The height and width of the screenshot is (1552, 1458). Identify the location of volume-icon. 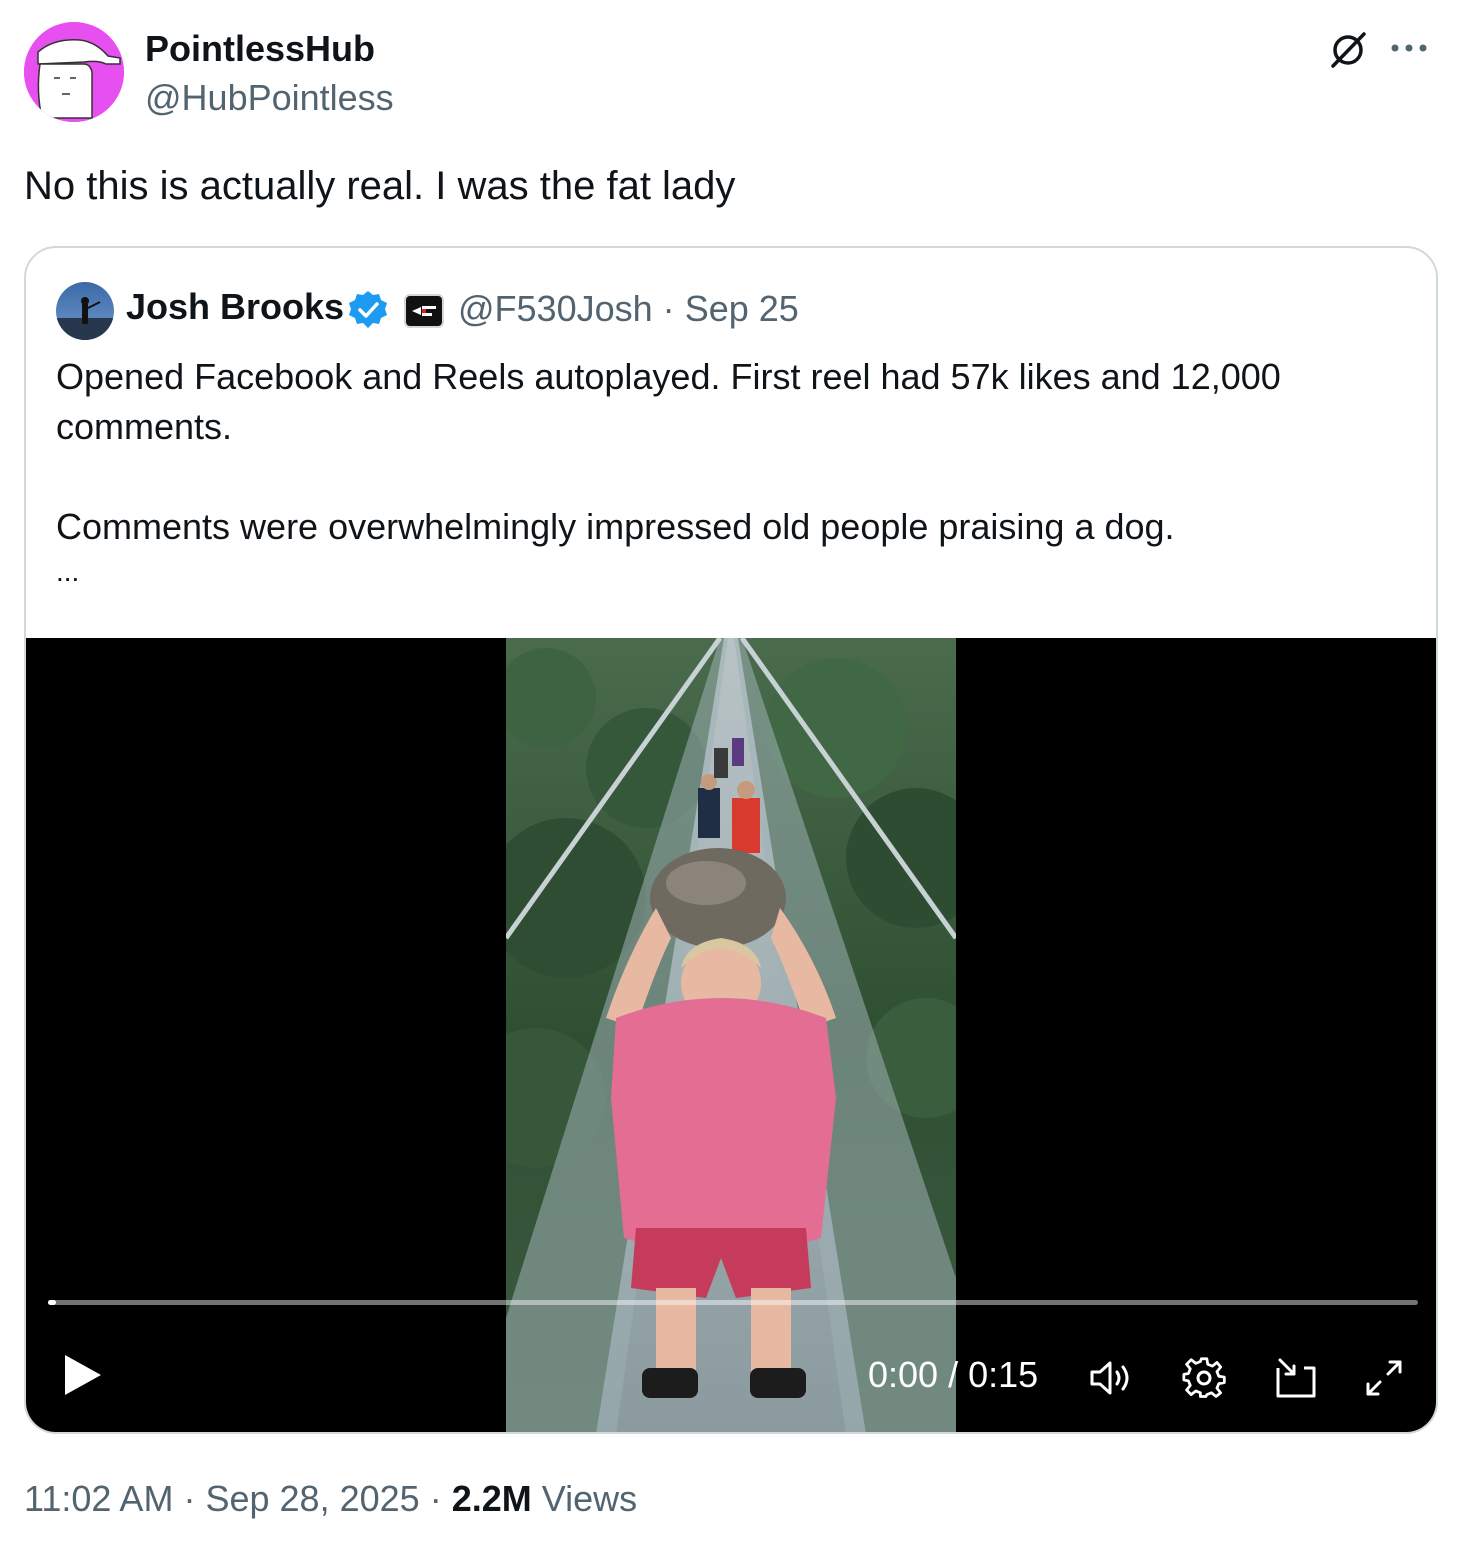
(1112, 1378).